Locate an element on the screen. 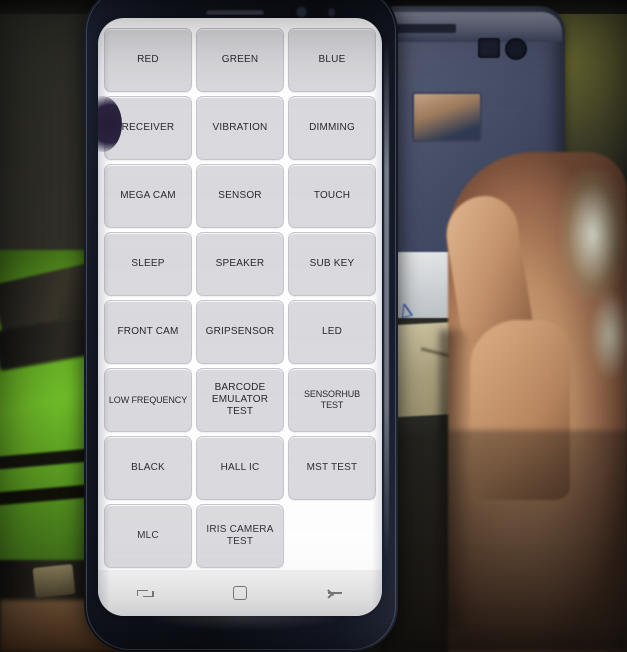 This screenshot has height=652, width=627. recents-button is located at coordinates (145, 593).